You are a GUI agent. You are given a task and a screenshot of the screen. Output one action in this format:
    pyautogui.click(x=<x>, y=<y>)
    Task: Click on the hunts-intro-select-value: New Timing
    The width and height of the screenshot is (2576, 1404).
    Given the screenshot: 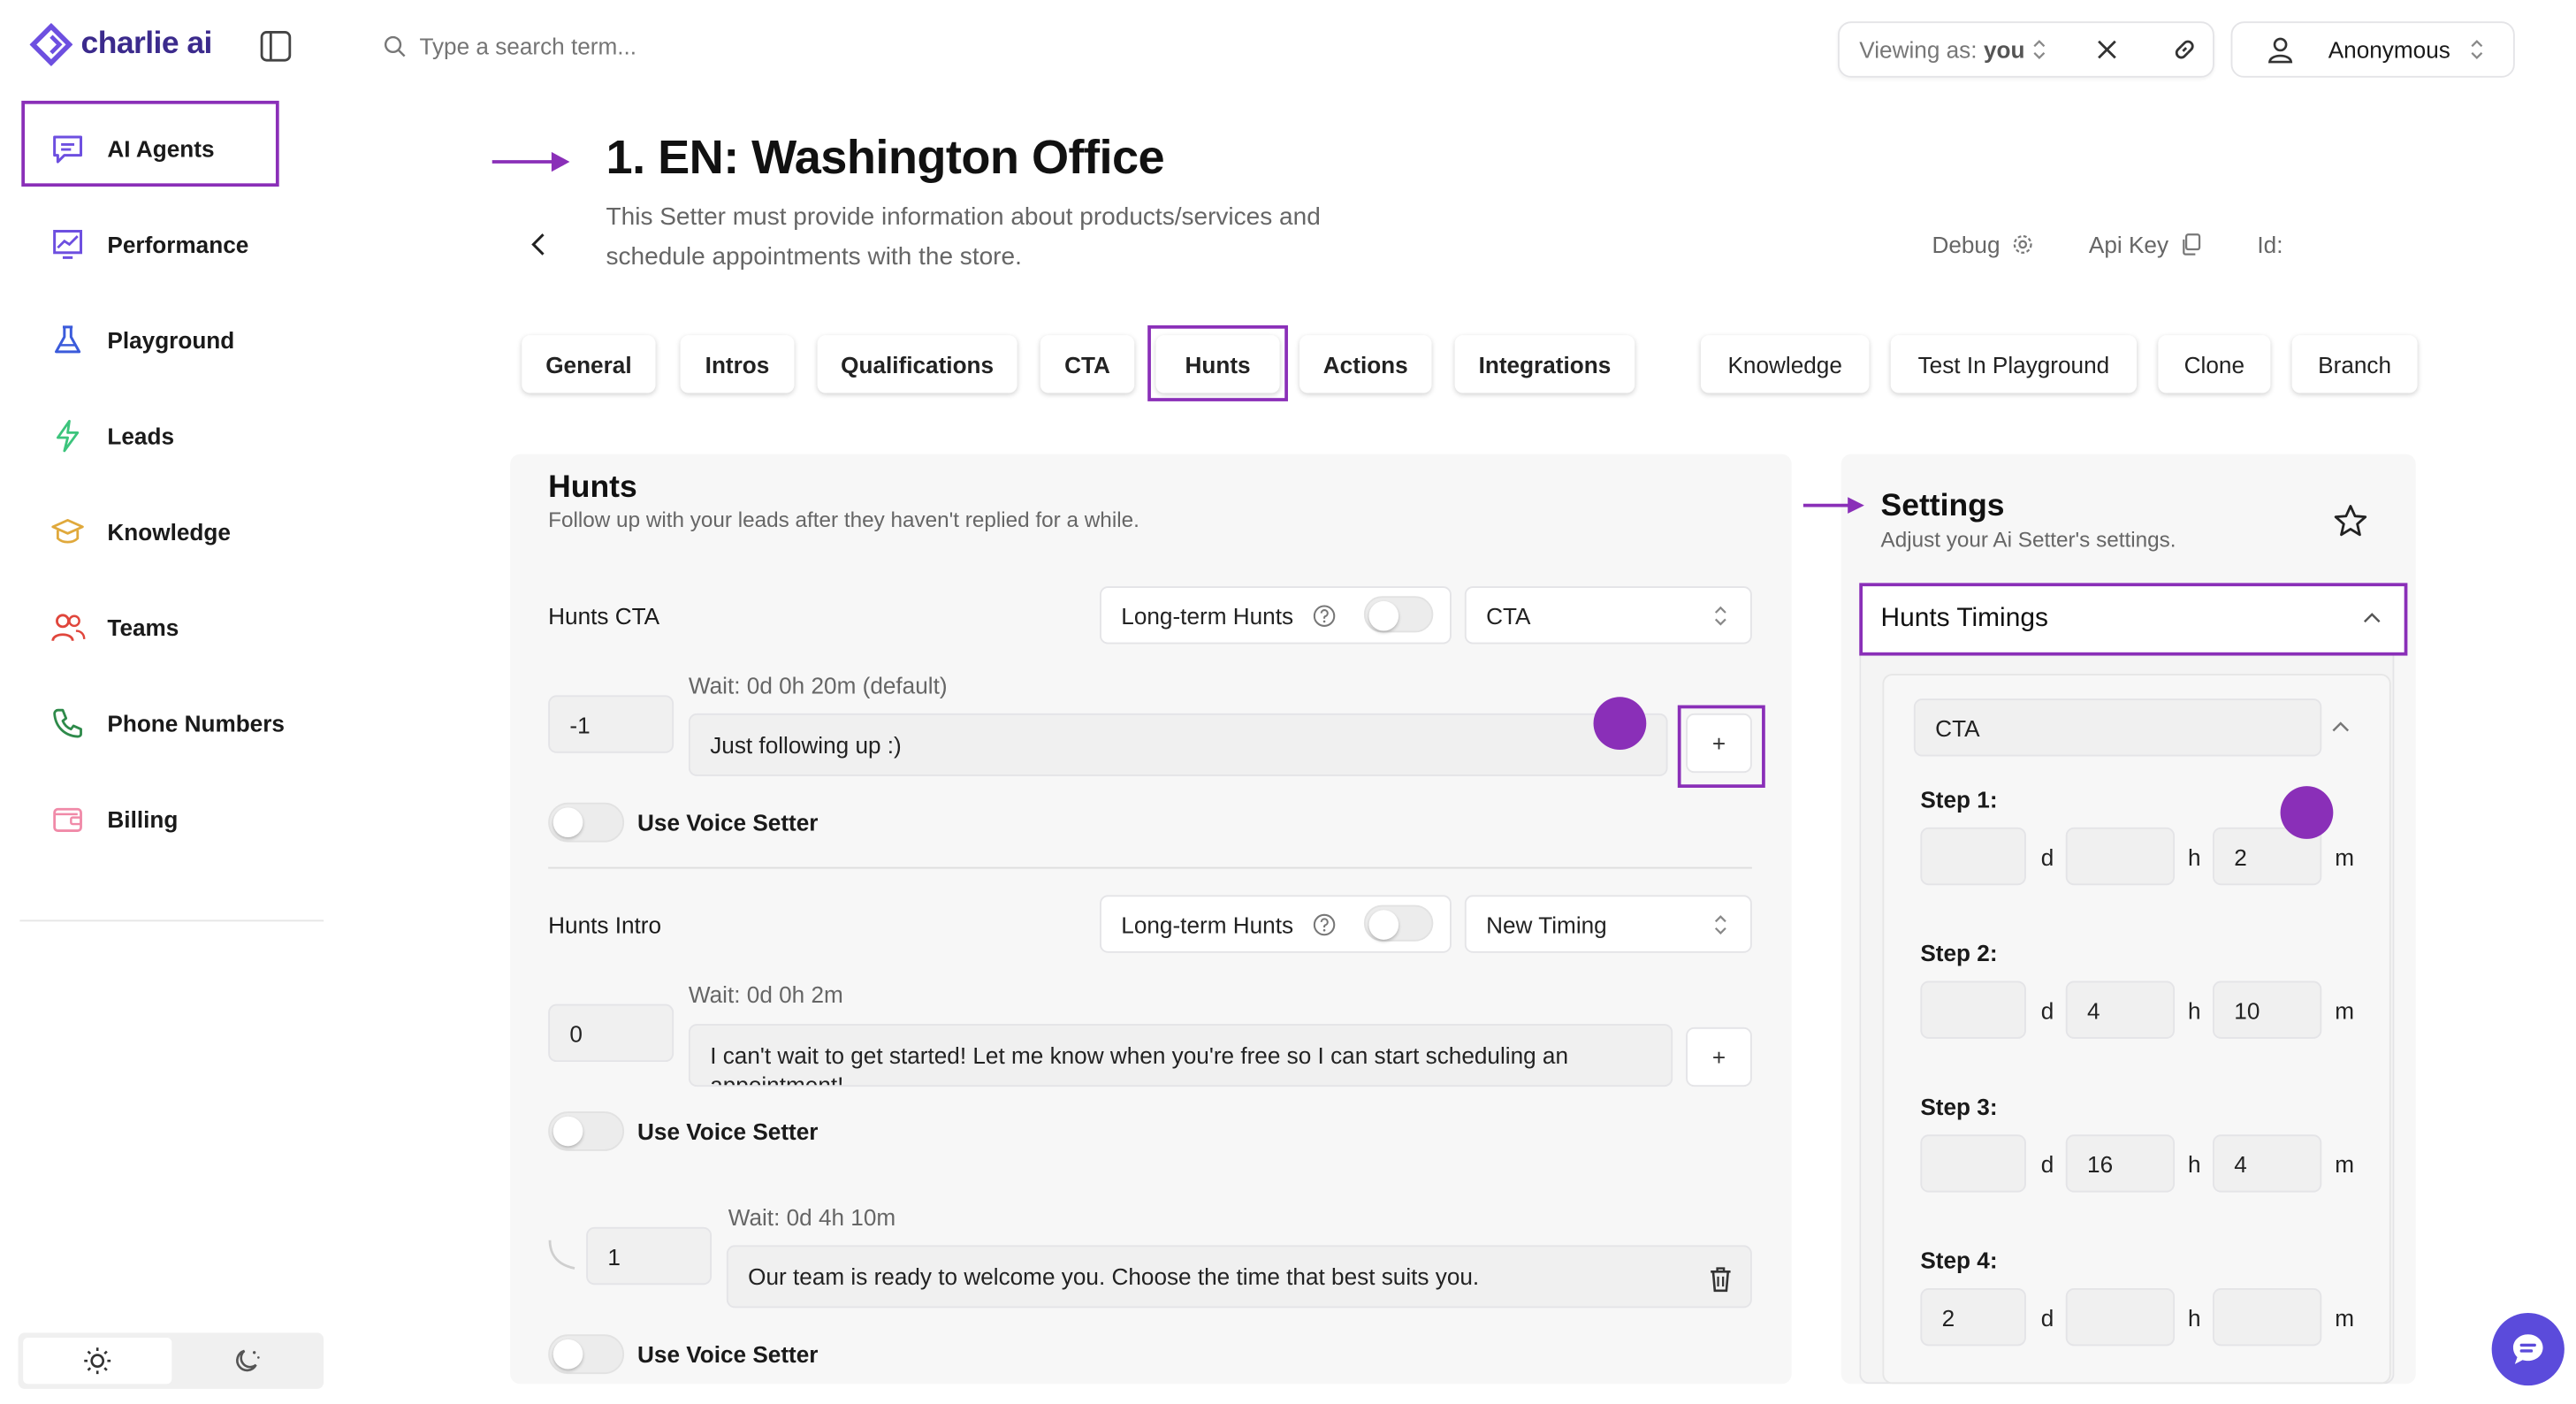 What is the action you would take?
    pyautogui.click(x=1546, y=924)
    